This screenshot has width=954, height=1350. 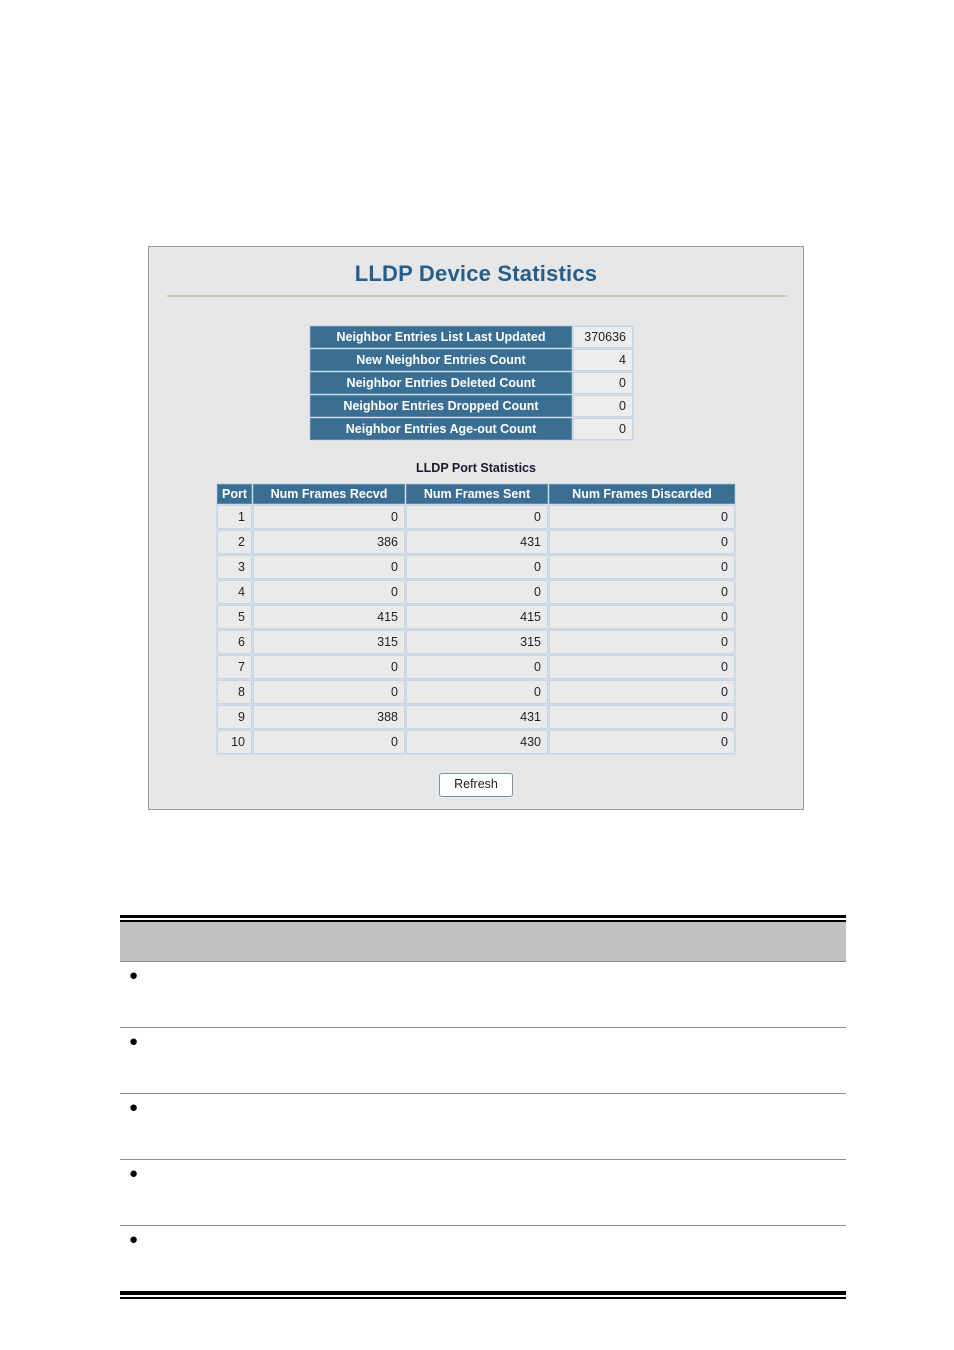 What do you see at coordinates (234, 667) in the screenshot?
I see `cell-port: 7` at bounding box center [234, 667].